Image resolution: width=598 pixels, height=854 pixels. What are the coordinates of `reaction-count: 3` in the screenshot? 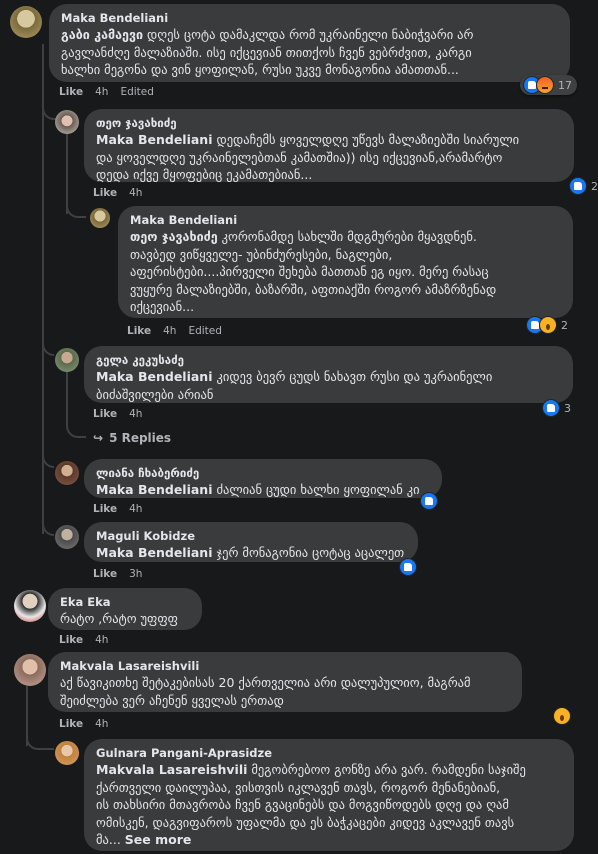 It's located at (567, 408).